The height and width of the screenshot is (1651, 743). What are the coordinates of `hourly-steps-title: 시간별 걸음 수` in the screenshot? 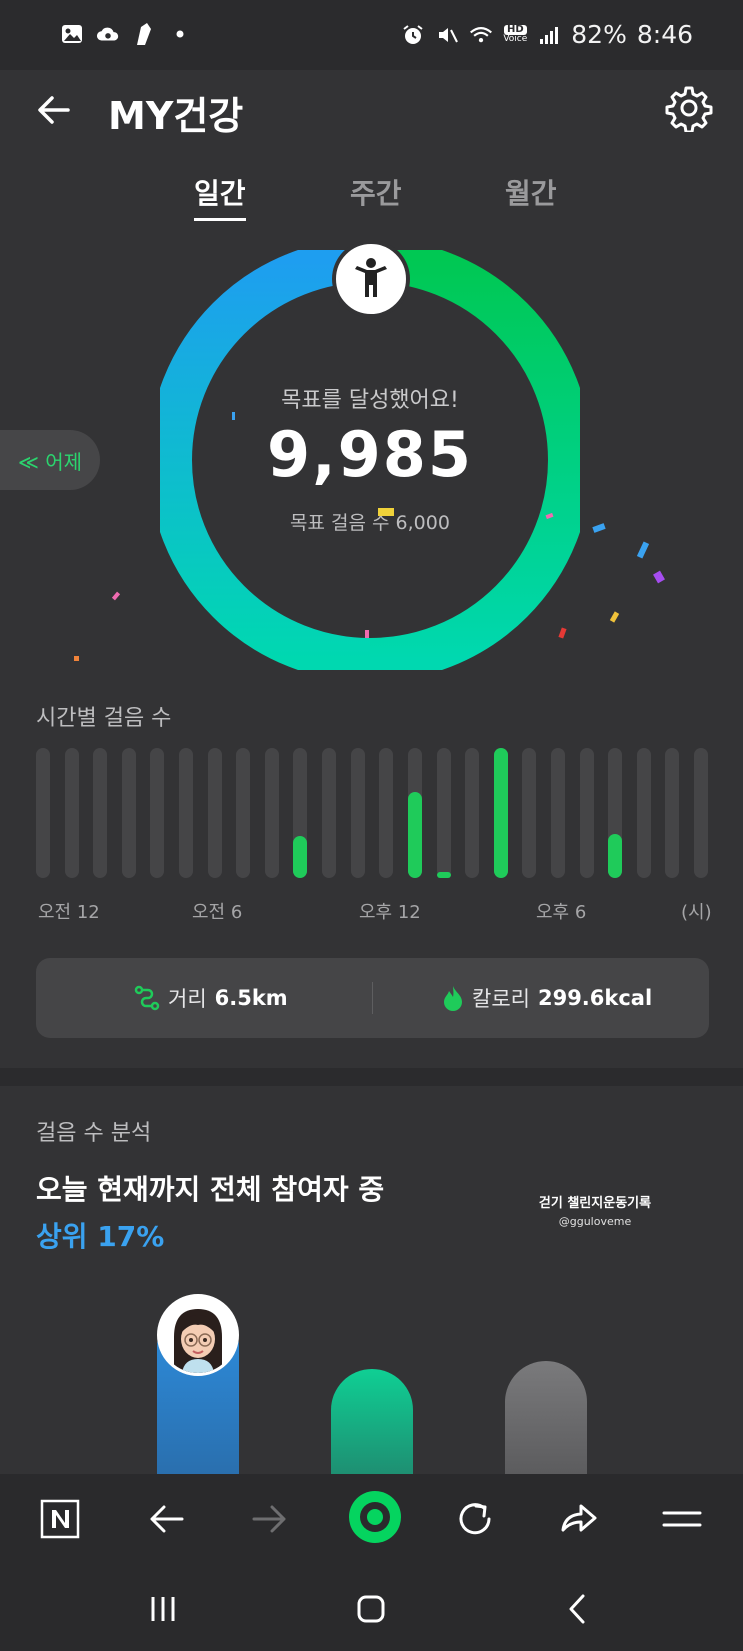 It's located at (104, 718).